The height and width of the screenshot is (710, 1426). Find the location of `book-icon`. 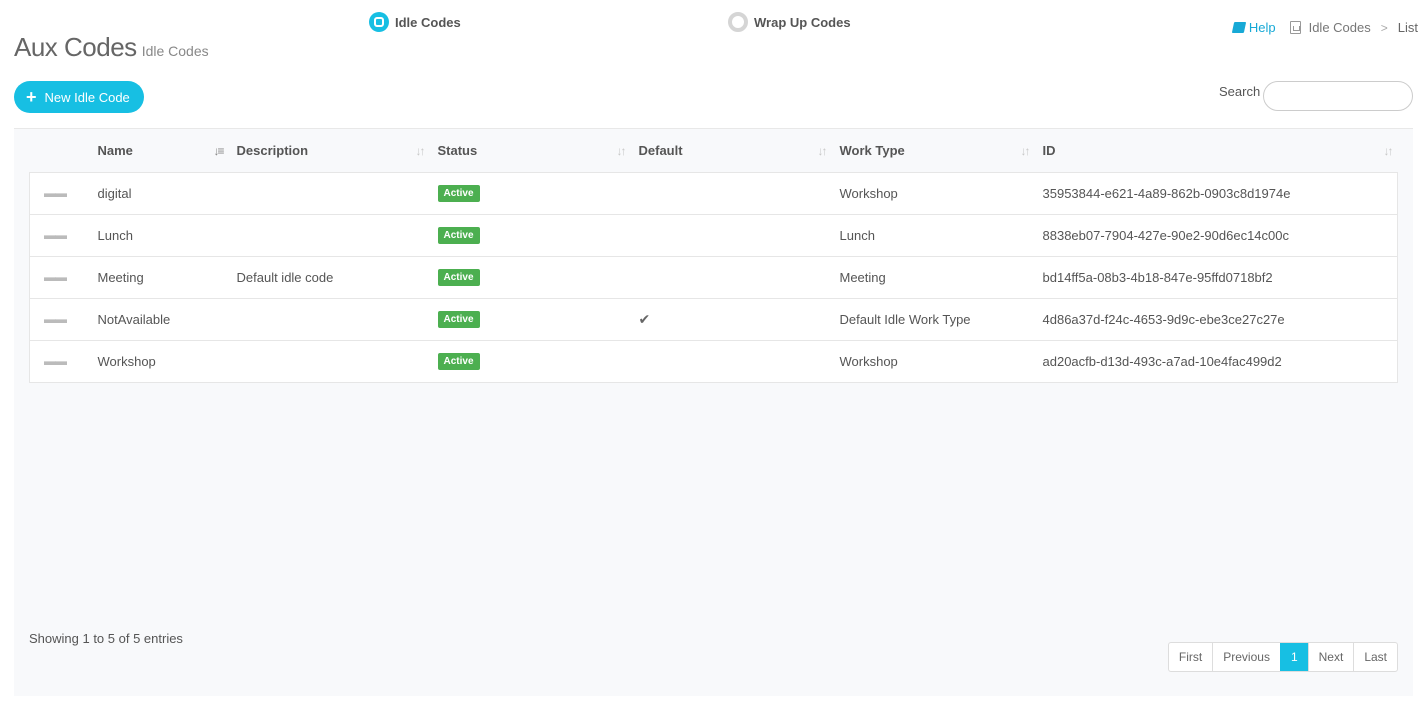

book-icon is located at coordinates (1239, 27).